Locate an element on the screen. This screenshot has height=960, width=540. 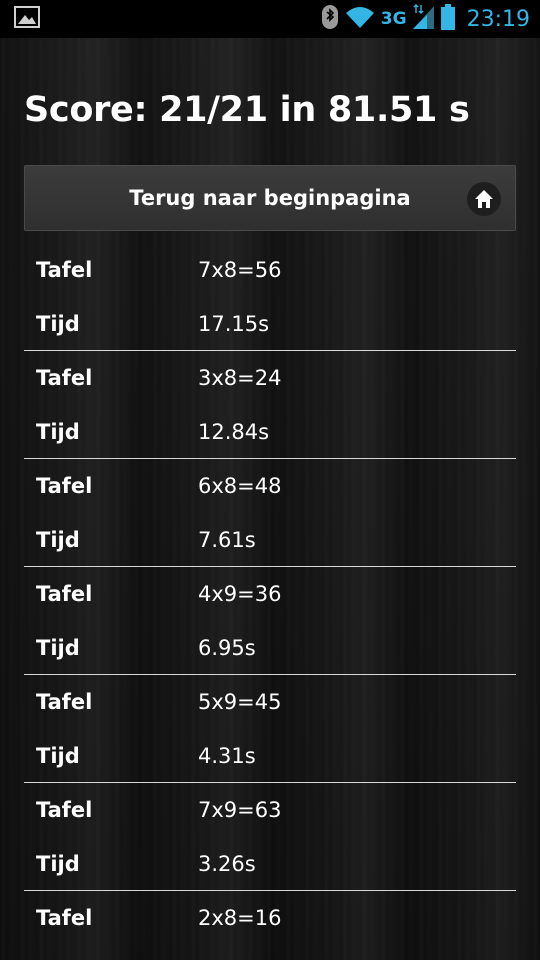
result-item: Tafel 7x8=56 Tijd 17.15s is located at coordinates (270, 297).